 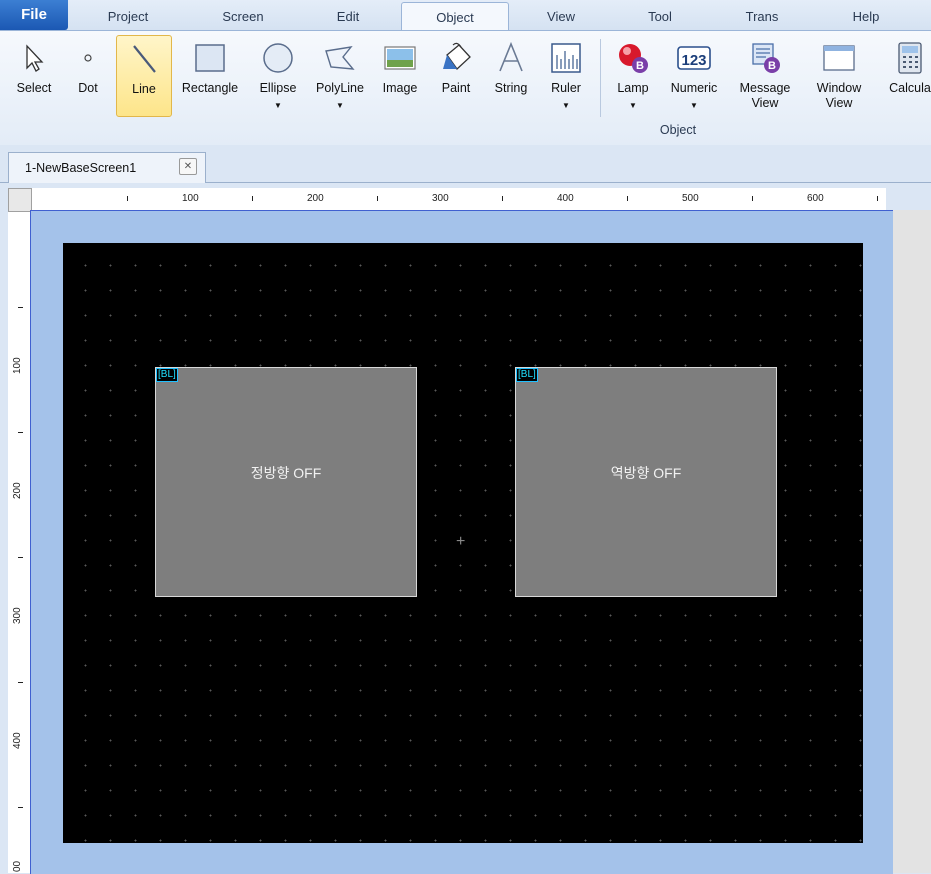 I want to click on close-icon: ✕, so click(x=188, y=166).